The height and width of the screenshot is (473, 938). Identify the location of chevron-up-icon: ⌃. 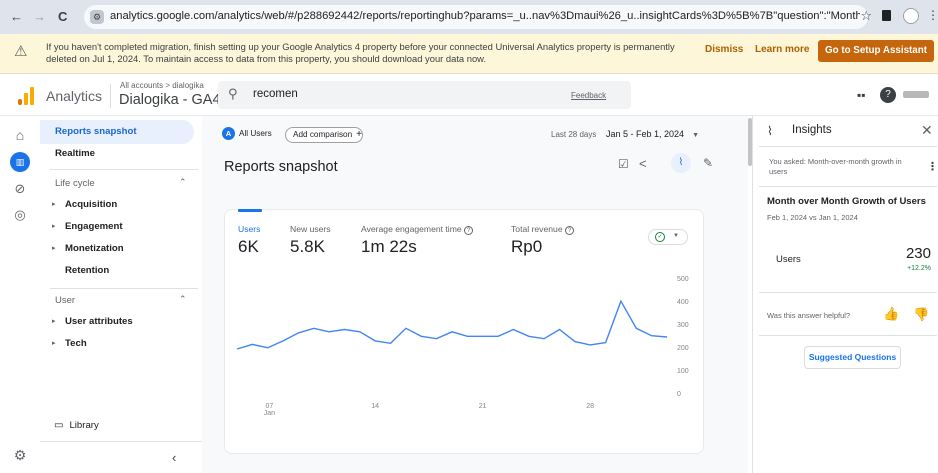
(183, 182).